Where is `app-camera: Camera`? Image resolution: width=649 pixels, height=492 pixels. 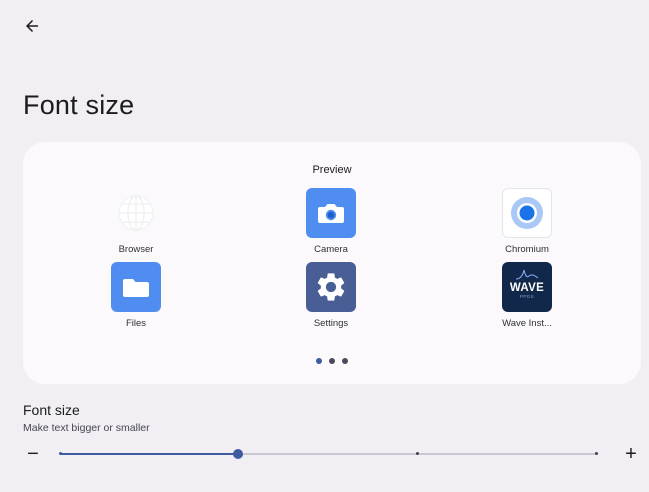 app-camera: Camera is located at coordinates (331, 221).